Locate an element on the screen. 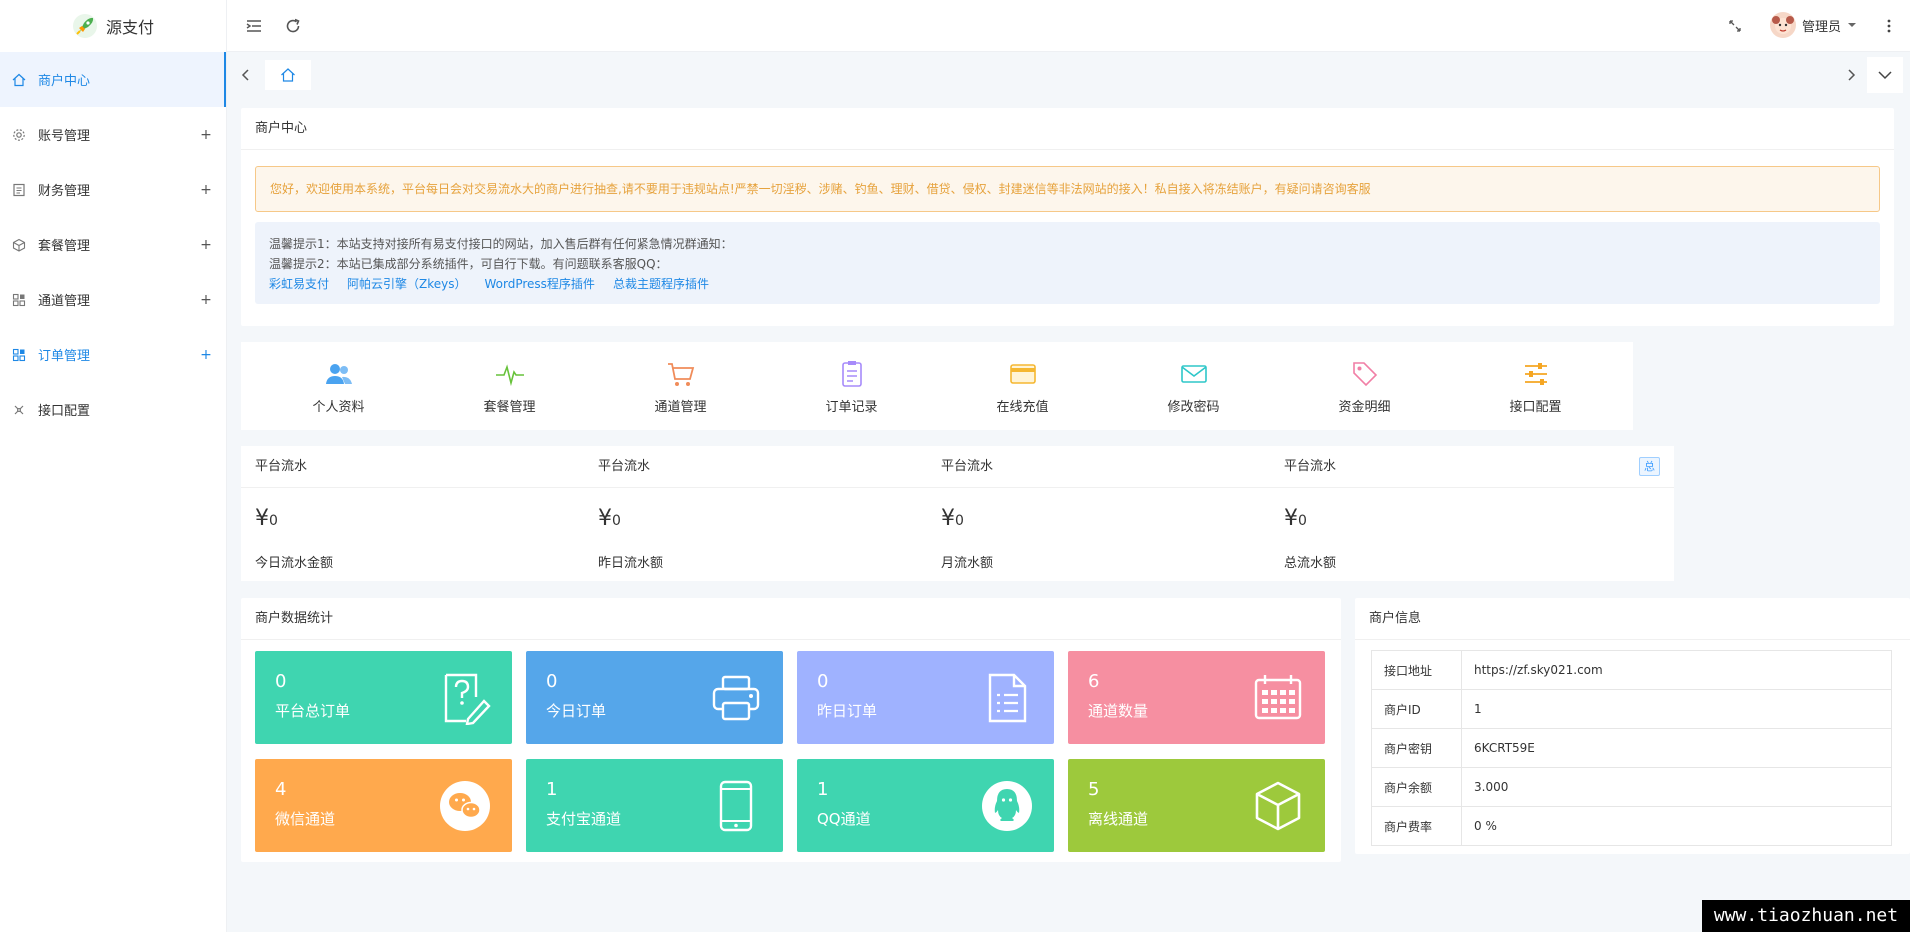  tip-line-1: 温馨提示1：本站支持对接所有易支付接口的网站，加入售后群有任何紧急情况群通知： is located at coordinates (501, 244).